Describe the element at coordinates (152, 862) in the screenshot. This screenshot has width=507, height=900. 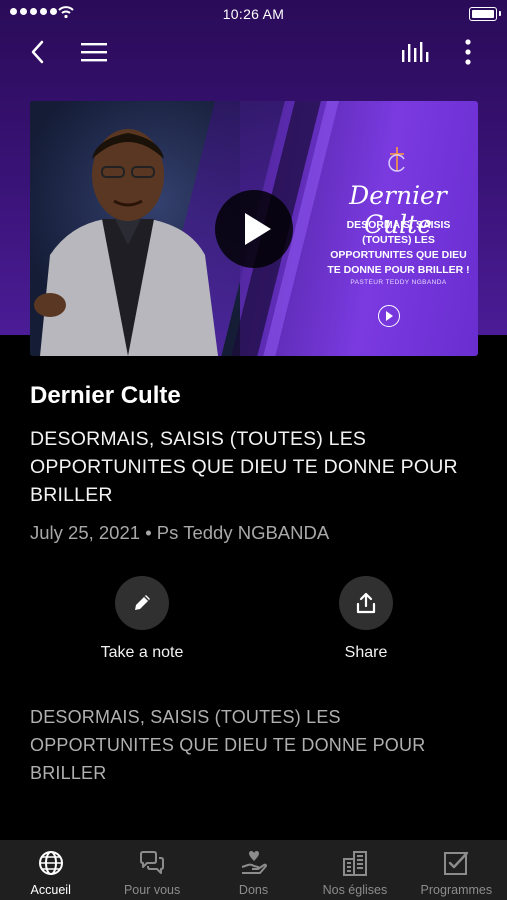
I see `chat-bubbles-icon` at that location.